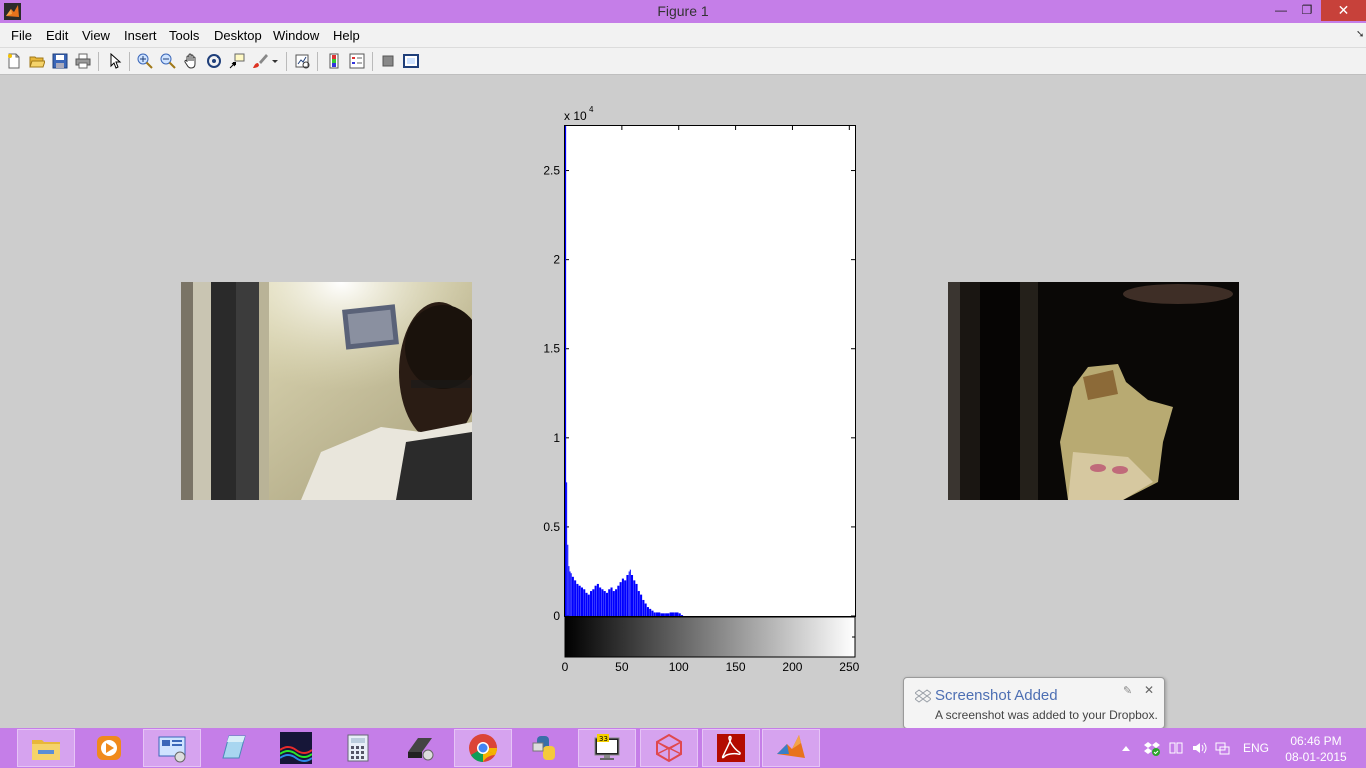 This screenshot has width=1366, height=768. What do you see at coordinates (184, 35) in the screenshot?
I see `menu-tools: Tools` at bounding box center [184, 35].